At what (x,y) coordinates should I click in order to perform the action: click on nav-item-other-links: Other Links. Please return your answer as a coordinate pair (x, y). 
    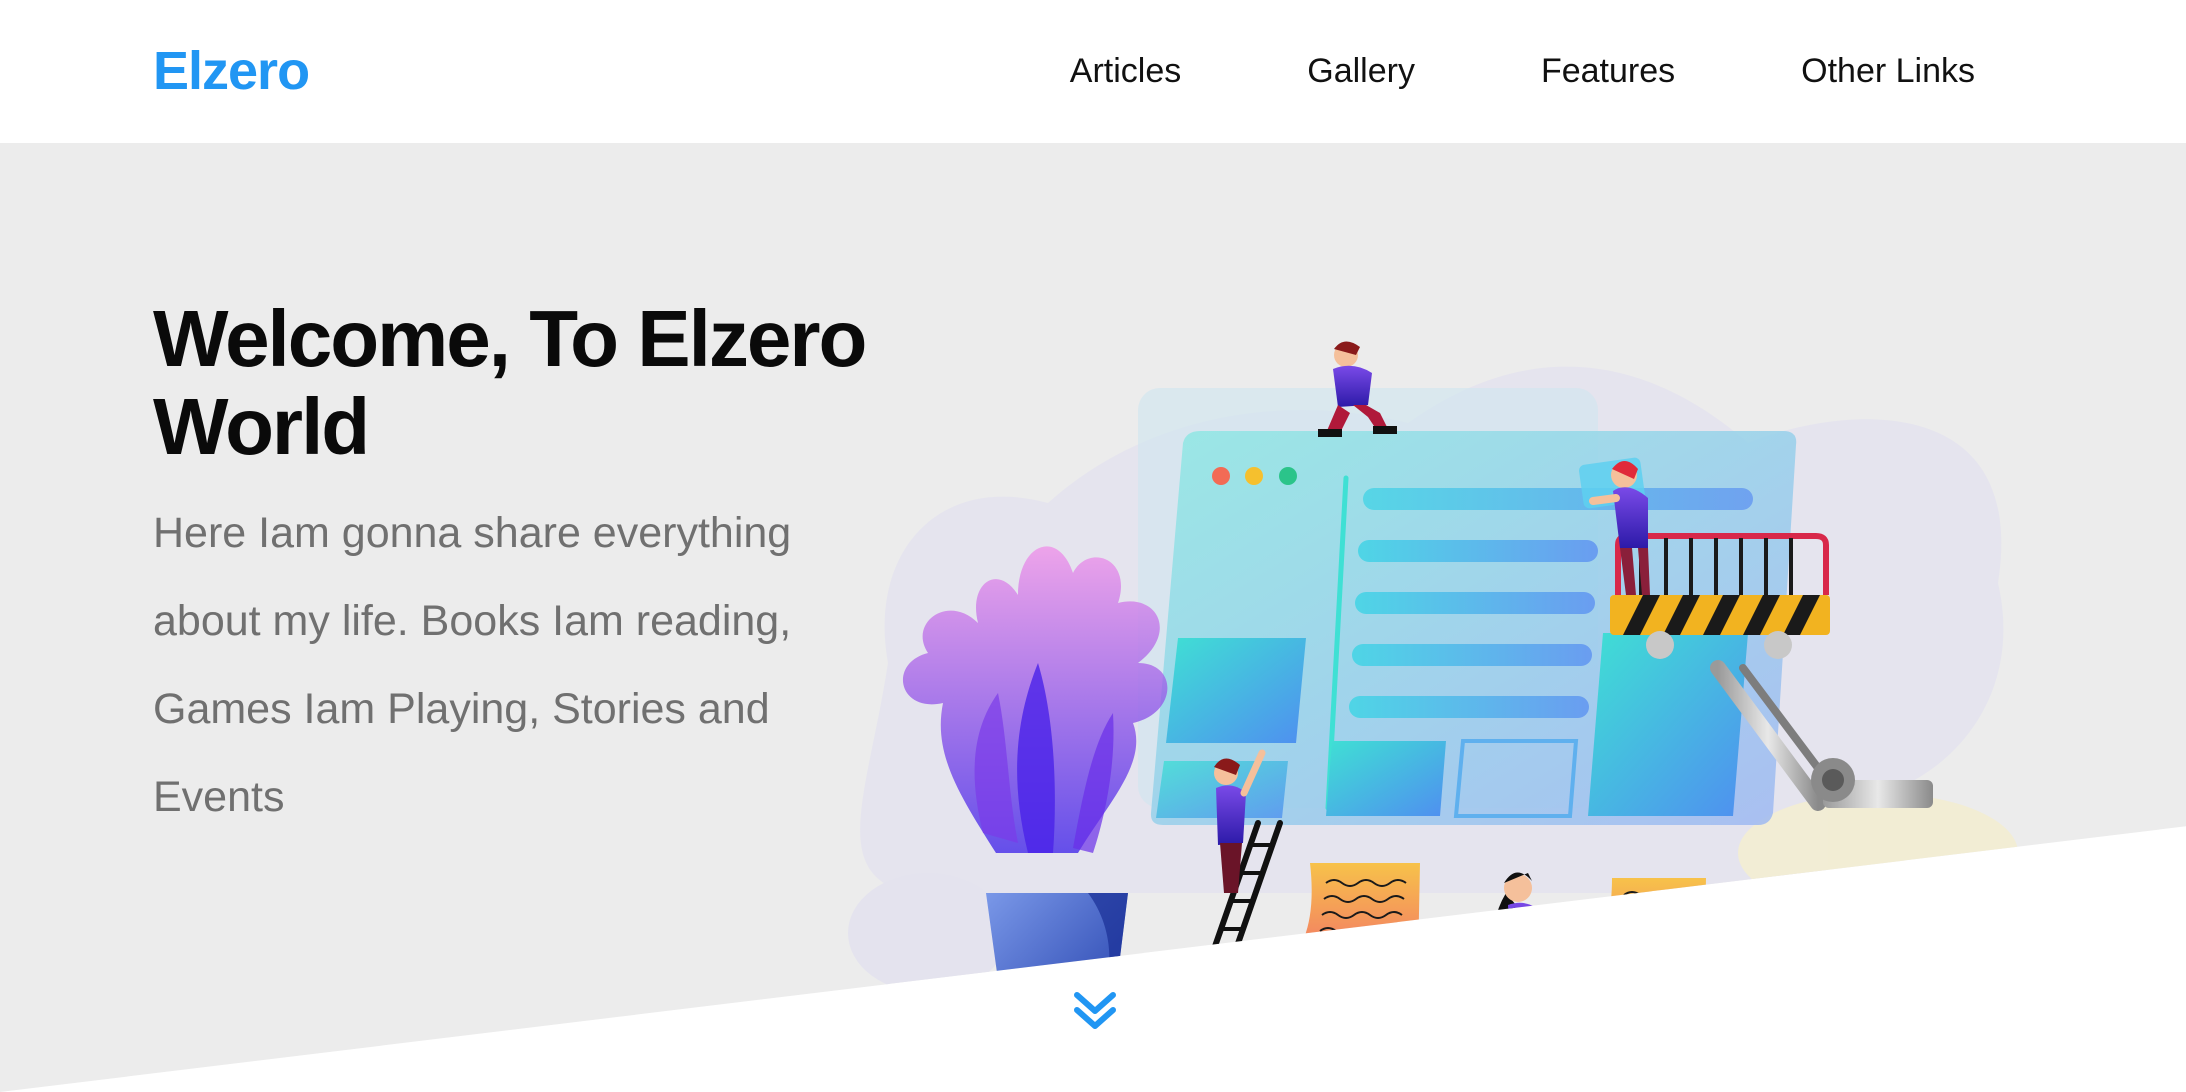
    Looking at the image, I should click on (1888, 71).